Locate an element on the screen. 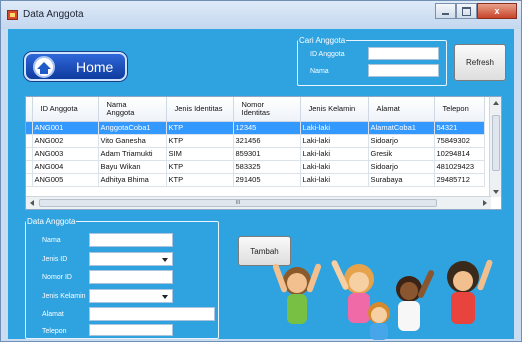  title-bar: Data Anggota x is located at coordinates (261, 15).